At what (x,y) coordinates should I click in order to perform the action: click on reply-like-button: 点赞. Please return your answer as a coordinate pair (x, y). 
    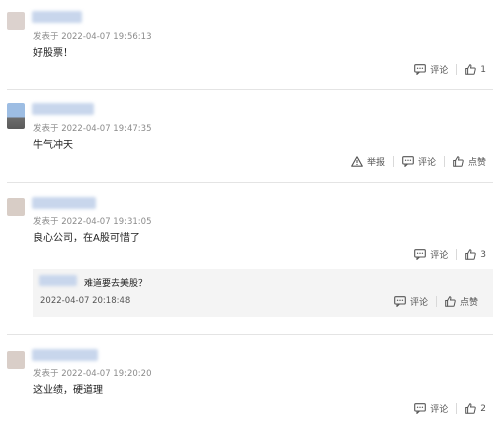
    Looking at the image, I should click on (461, 301).